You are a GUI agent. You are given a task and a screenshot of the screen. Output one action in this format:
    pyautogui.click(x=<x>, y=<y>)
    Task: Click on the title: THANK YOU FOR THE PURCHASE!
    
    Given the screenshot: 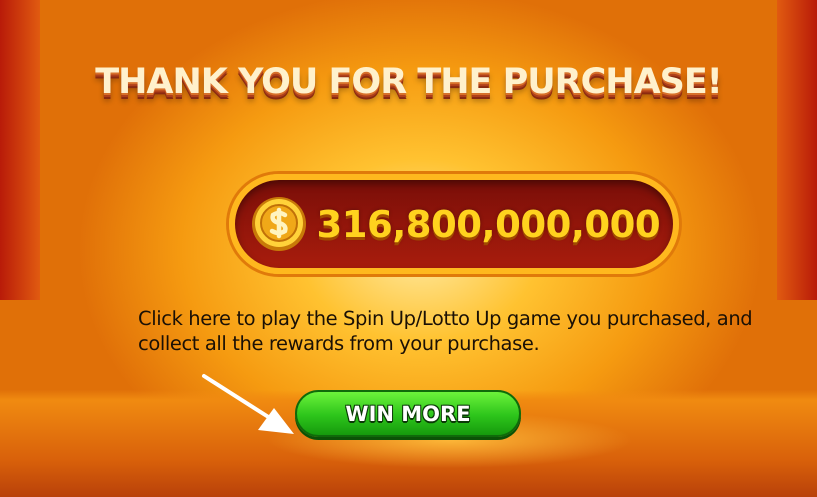 What is the action you would take?
    pyautogui.click(x=408, y=82)
    